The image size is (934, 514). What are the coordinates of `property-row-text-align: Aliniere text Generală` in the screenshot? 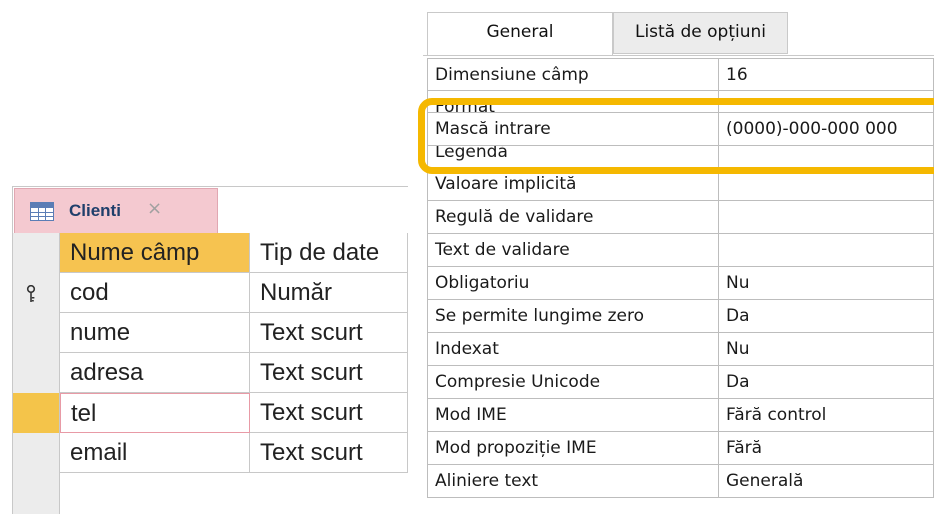 It's located at (680, 481).